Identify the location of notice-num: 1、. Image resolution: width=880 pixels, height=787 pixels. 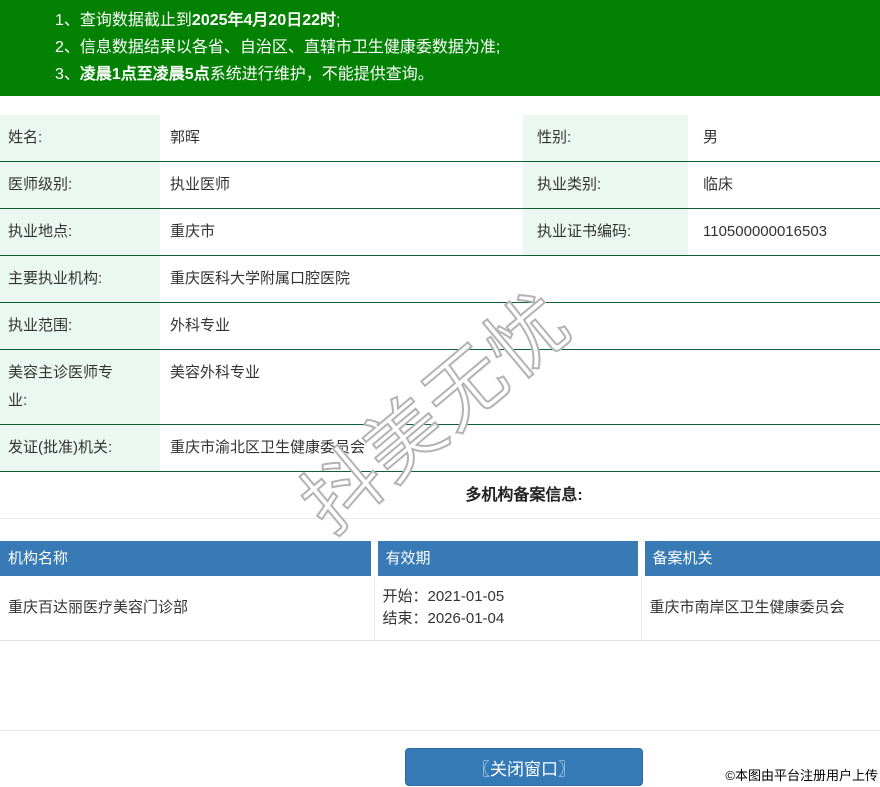
(67, 20).